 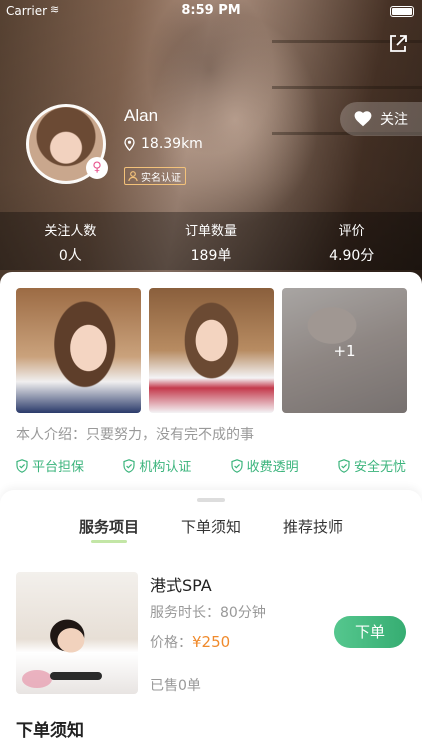 I want to click on more-photos-count: +1, so click(x=344, y=350).